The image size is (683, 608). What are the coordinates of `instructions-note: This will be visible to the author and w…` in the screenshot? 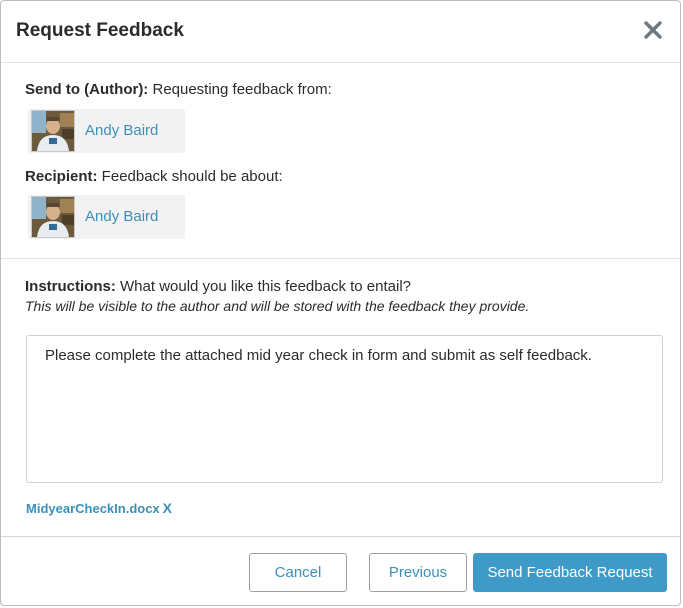 It's located at (277, 306).